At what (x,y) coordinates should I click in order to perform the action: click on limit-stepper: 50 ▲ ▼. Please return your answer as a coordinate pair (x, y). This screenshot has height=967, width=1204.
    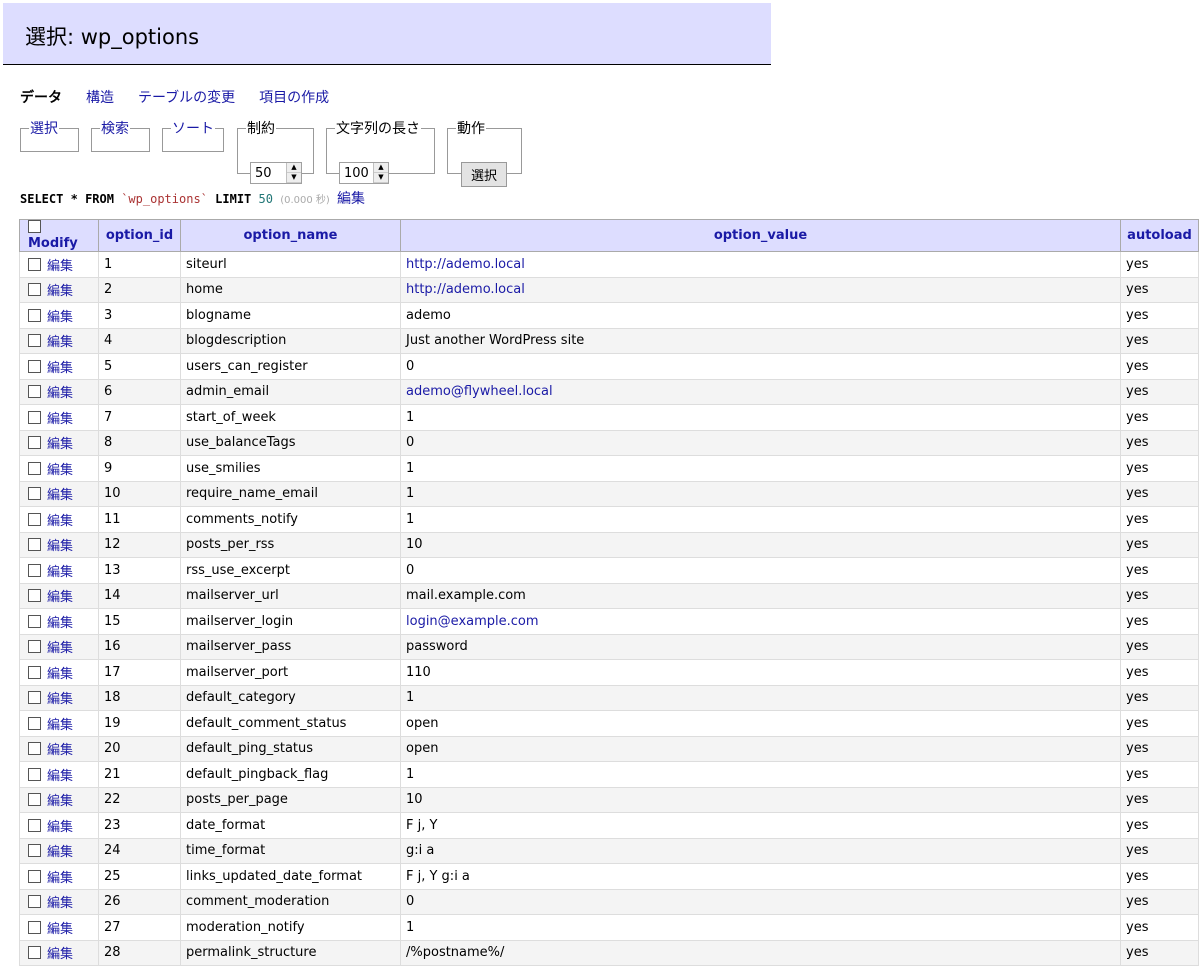
    Looking at the image, I should click on (276, 173).